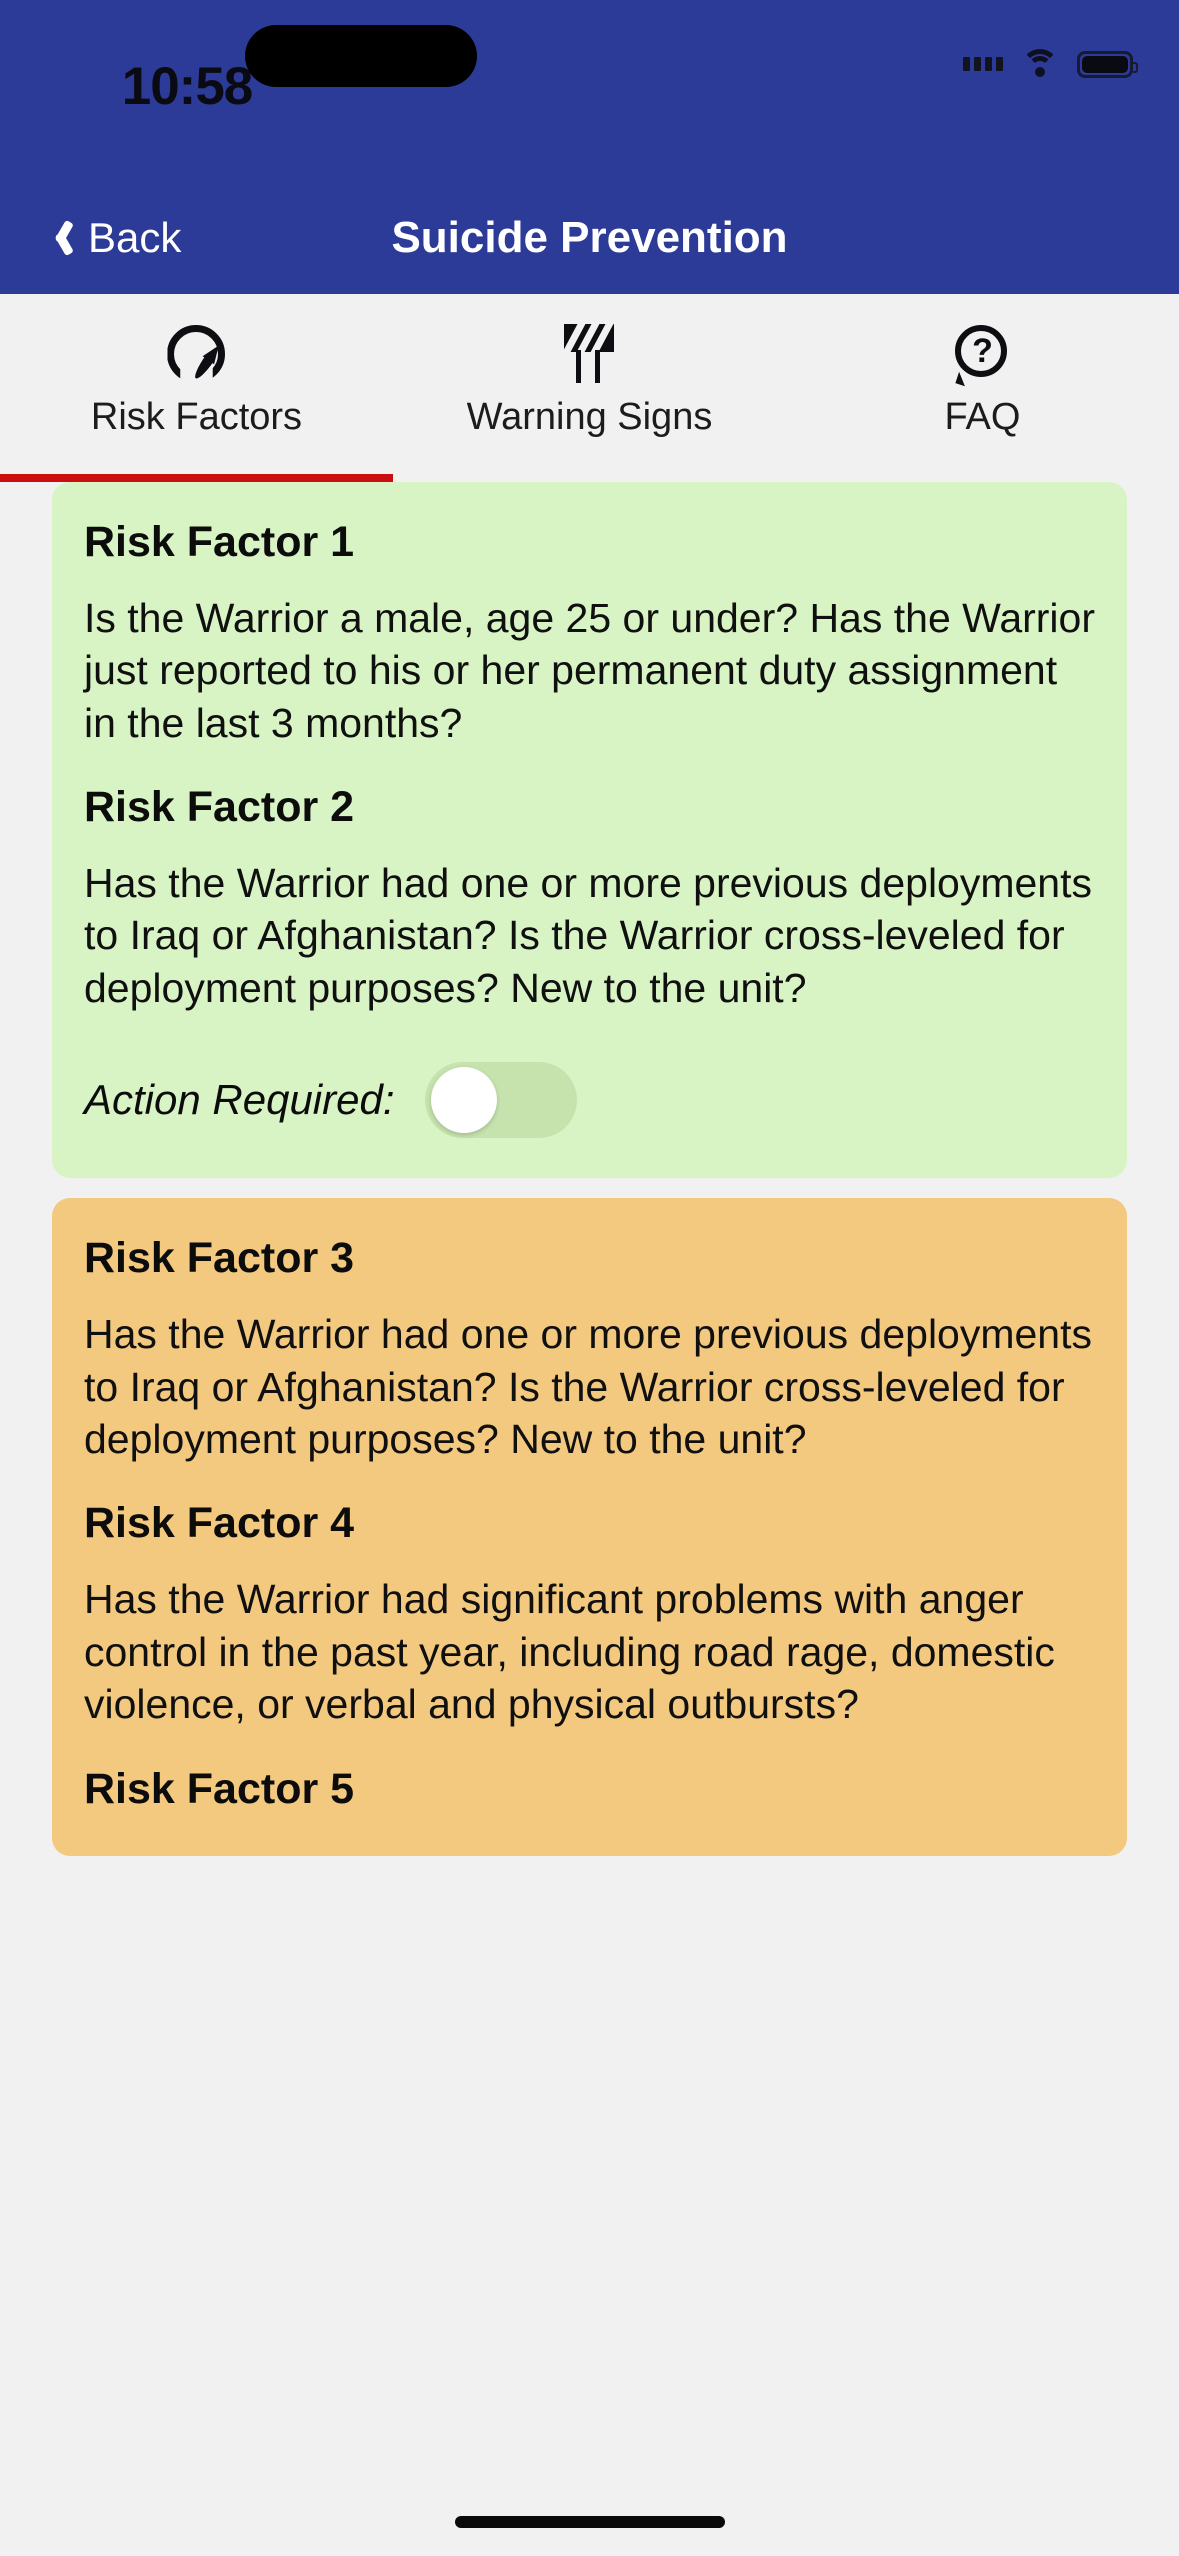 The image size is (1179, 2556). I want to click on risk-factor-title: Risk Factor 1, so click(219, 542).